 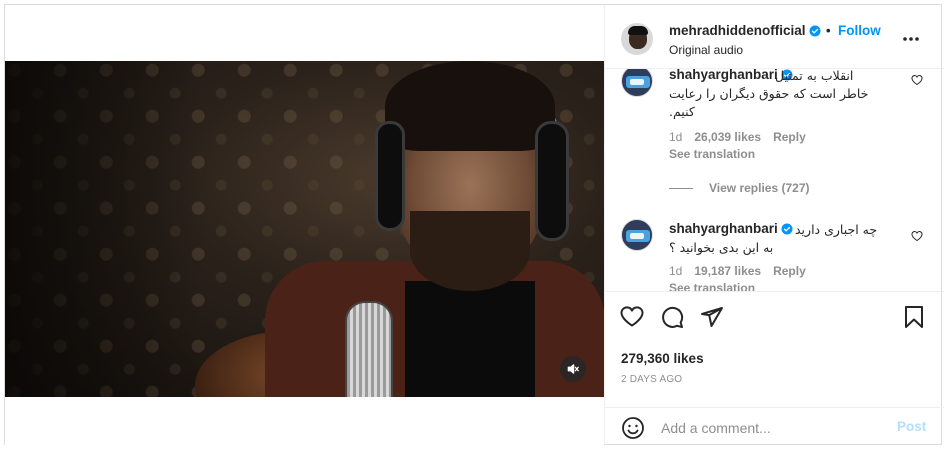 What do you see at coordinates (914, 317) in the screenshot?
I see `bookmark-icon` at bounding box center [914, 317].